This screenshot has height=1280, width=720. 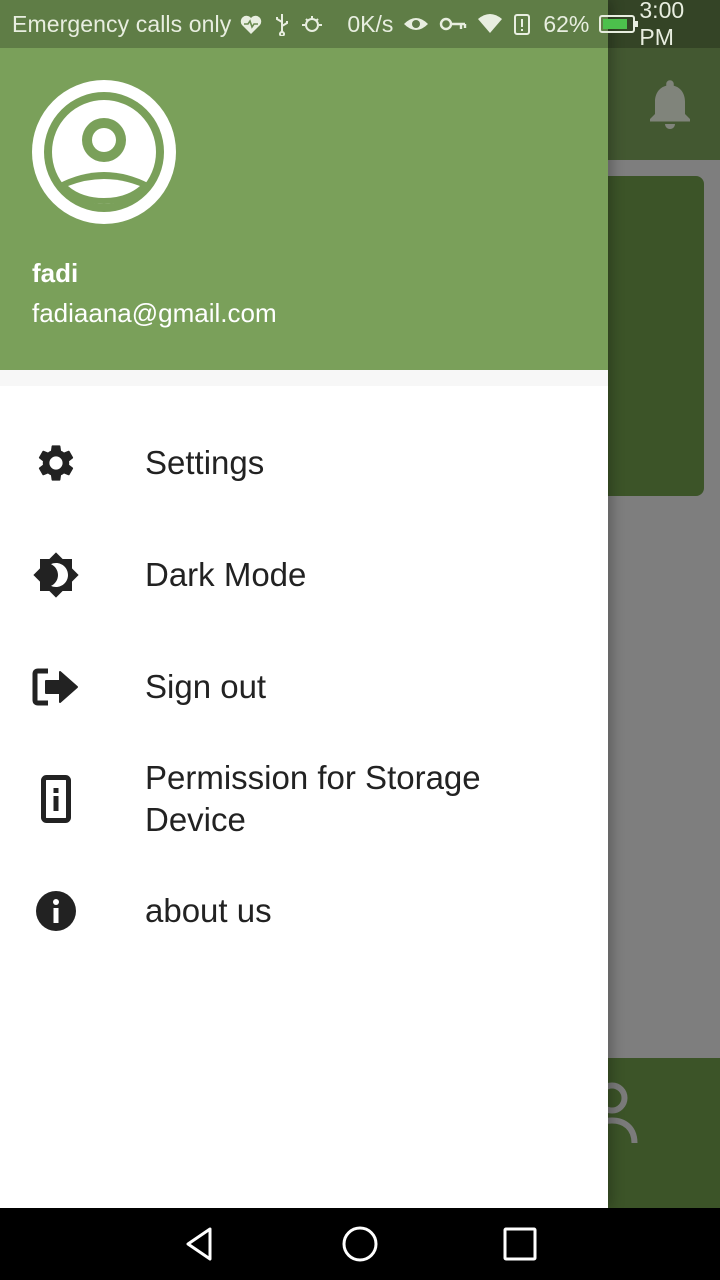 I want to click on battery-percent: 62%, so click(x=566, y=23).